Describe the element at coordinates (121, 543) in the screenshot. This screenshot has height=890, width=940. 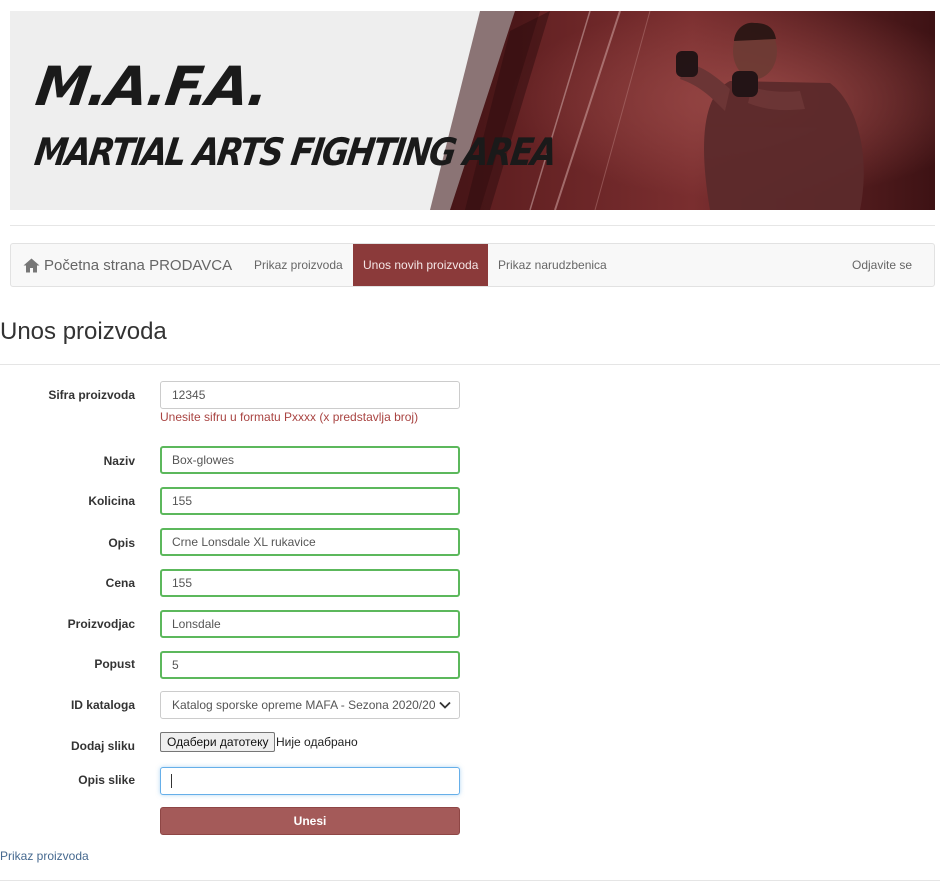
I see `opis-label: Opis` at that location.